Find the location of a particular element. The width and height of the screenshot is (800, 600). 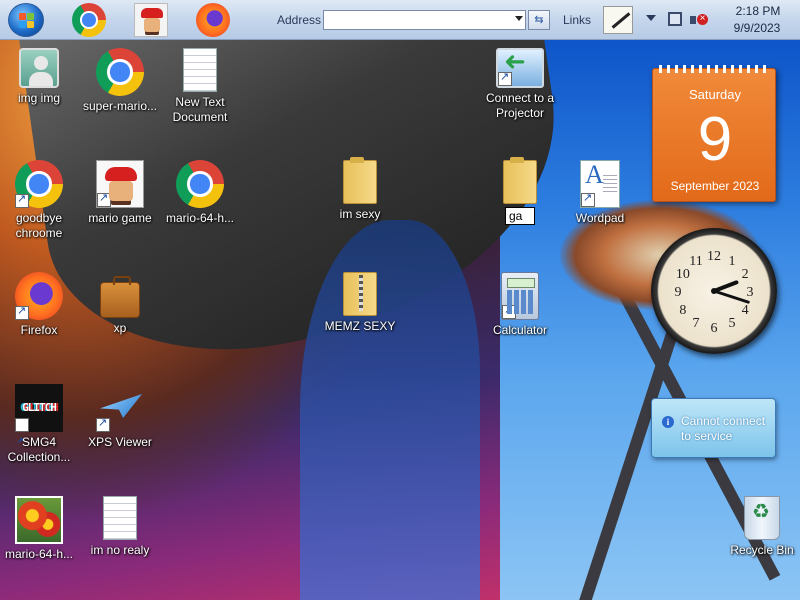

desktop-icon-label: Firefox is located at coordinates (39, 330).